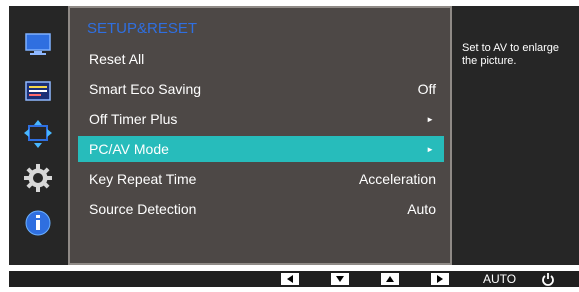 The height and width of the screenshot is (292, 579). I want to click on menu-item-value: Auto, so click(421, 209).